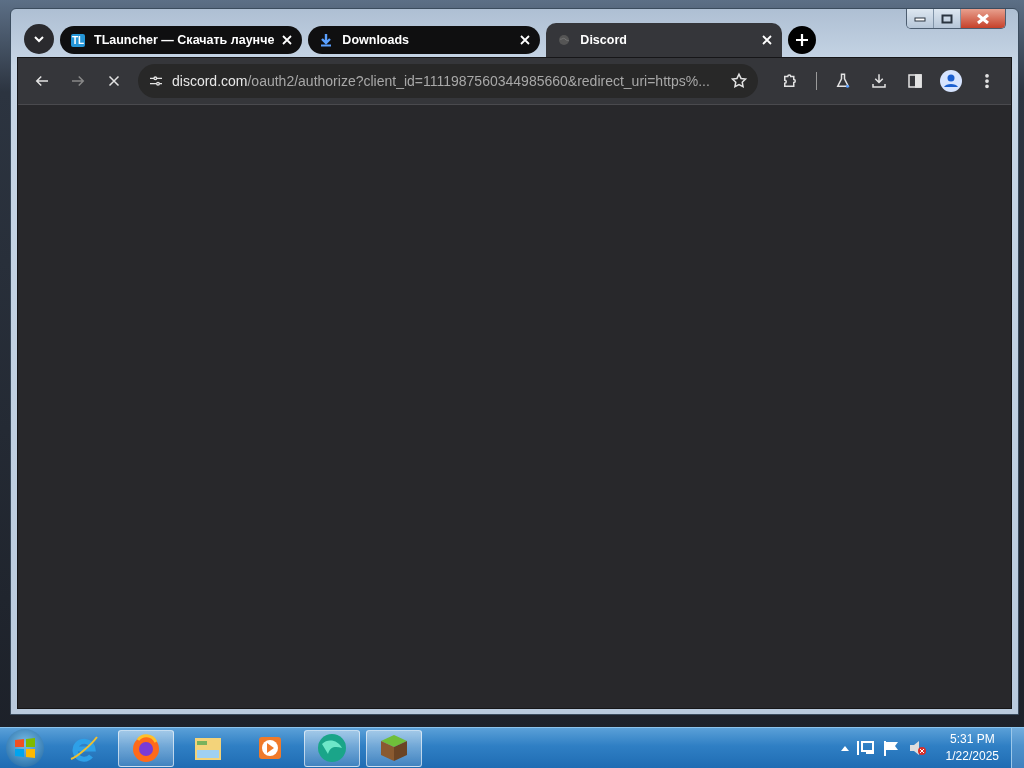 The height and width of the screenshot is (768, 1024). I want to click on show-hidden-icons-icon, so click(844, 748).